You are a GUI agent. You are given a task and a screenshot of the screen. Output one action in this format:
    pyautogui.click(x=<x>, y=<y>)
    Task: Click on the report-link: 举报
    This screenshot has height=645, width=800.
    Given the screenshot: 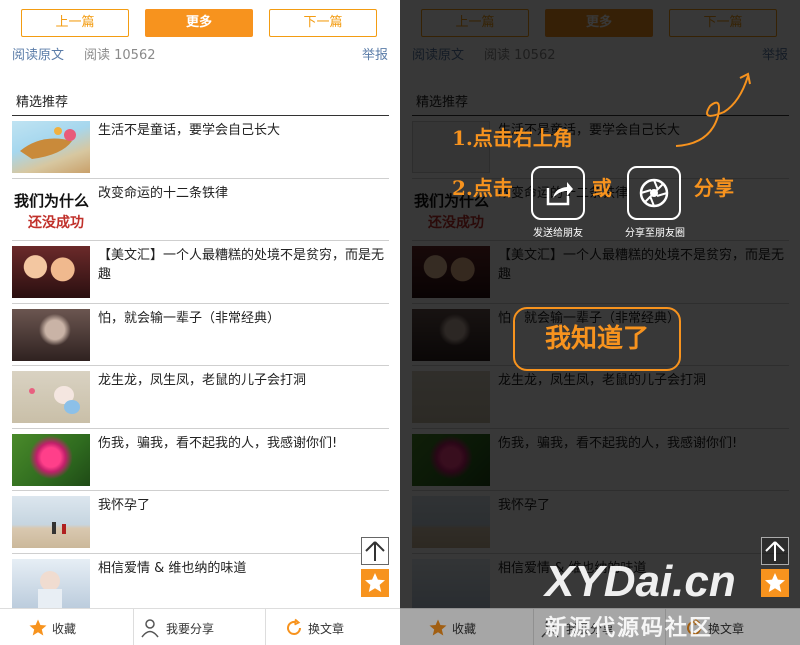 What is the action you would take?
    pyautogui.click(x=375, y=53)
    